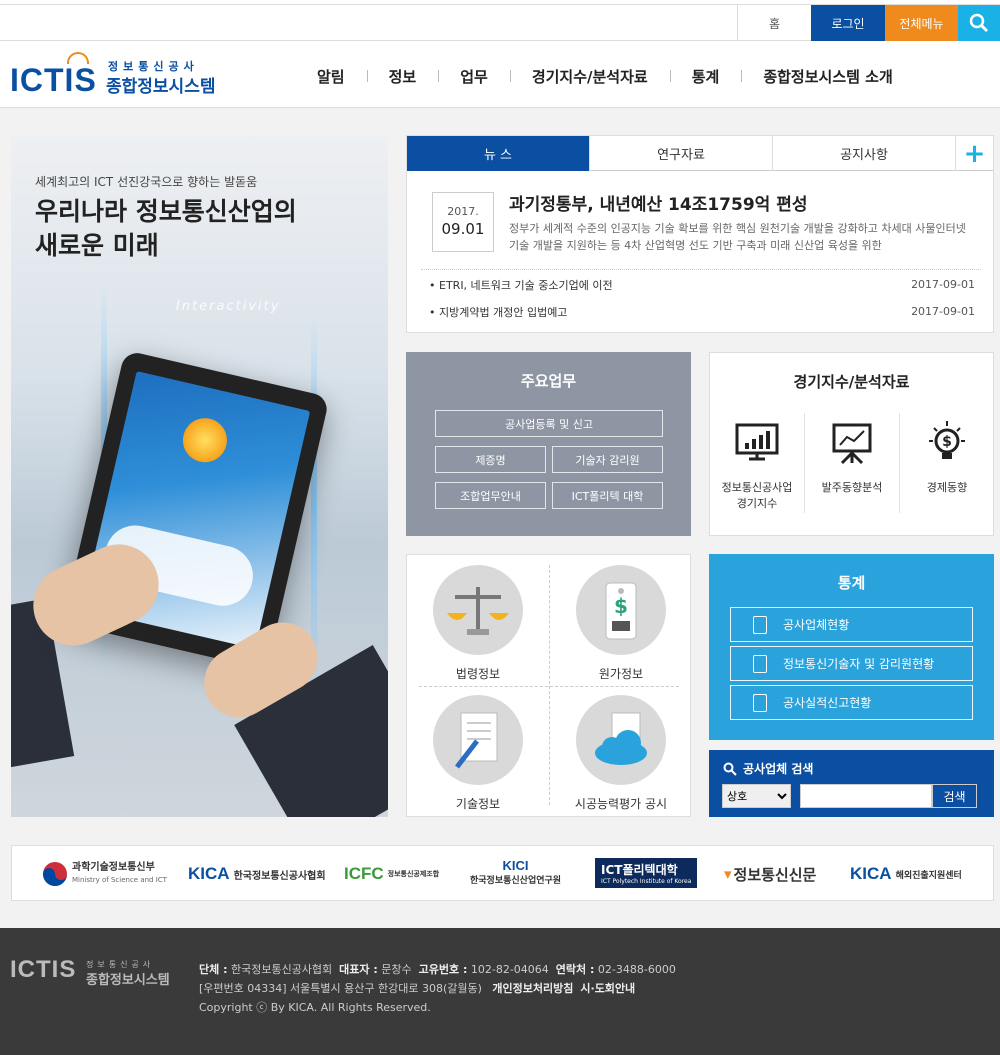 Image resolution: width=1000 pixels, height=1055 pixels. What do you see at coordinates (621, 674) in the screenshot?
I see `info-item-label: 원가정보` at bounding box center [621, 674].